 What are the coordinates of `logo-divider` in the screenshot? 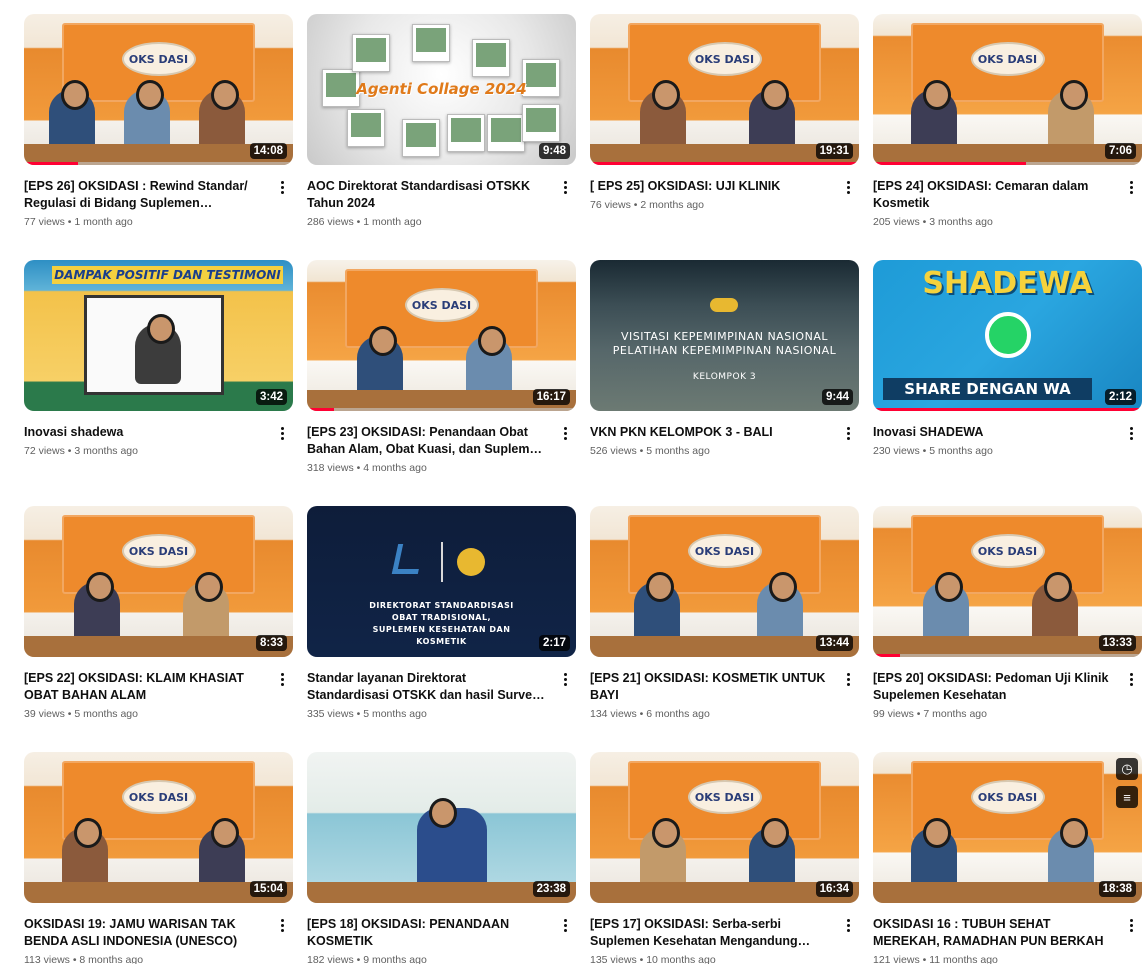 It's located at (442, 562).